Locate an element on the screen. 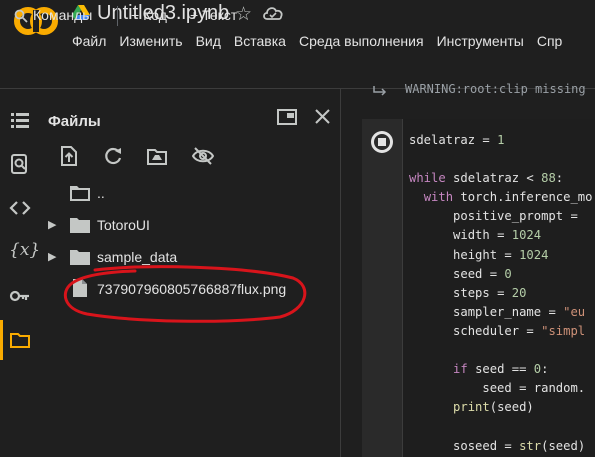 The height and width of the screenshot is (457, 595). table-of-contents-icon is located at coordinates (20, 120).